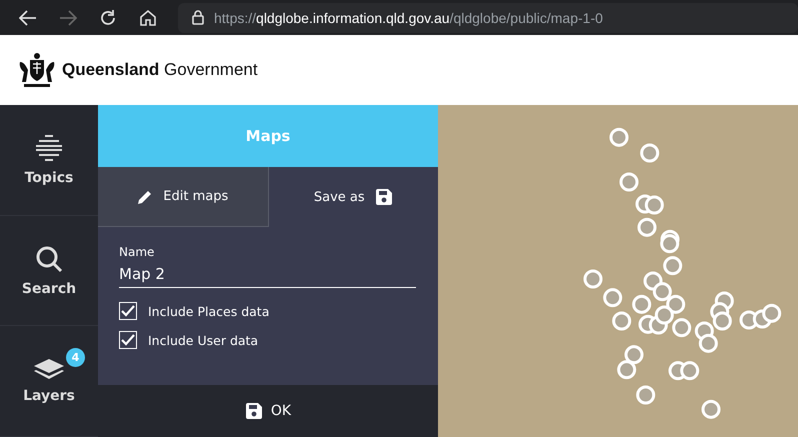 The image size is (798, 437). Describe the element at coordinates (203, 340) in the screenshot. I see `checkbox-label: Include User data` at that location.